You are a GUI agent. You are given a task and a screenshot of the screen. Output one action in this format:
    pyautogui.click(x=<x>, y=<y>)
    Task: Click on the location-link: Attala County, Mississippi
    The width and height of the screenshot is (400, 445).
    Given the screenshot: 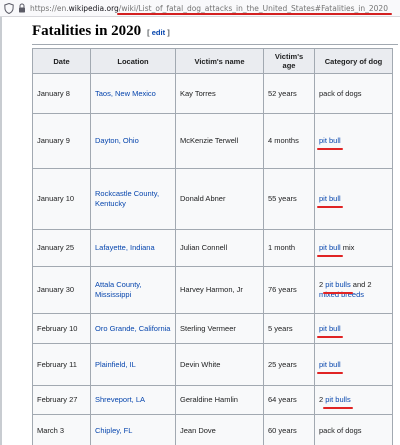 What is the action you would take?
    pyautogui.click(x=118, y=289)
    